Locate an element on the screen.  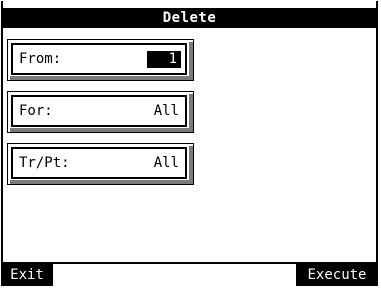
for-parameter: For: All is located at coordinates (100, 112).